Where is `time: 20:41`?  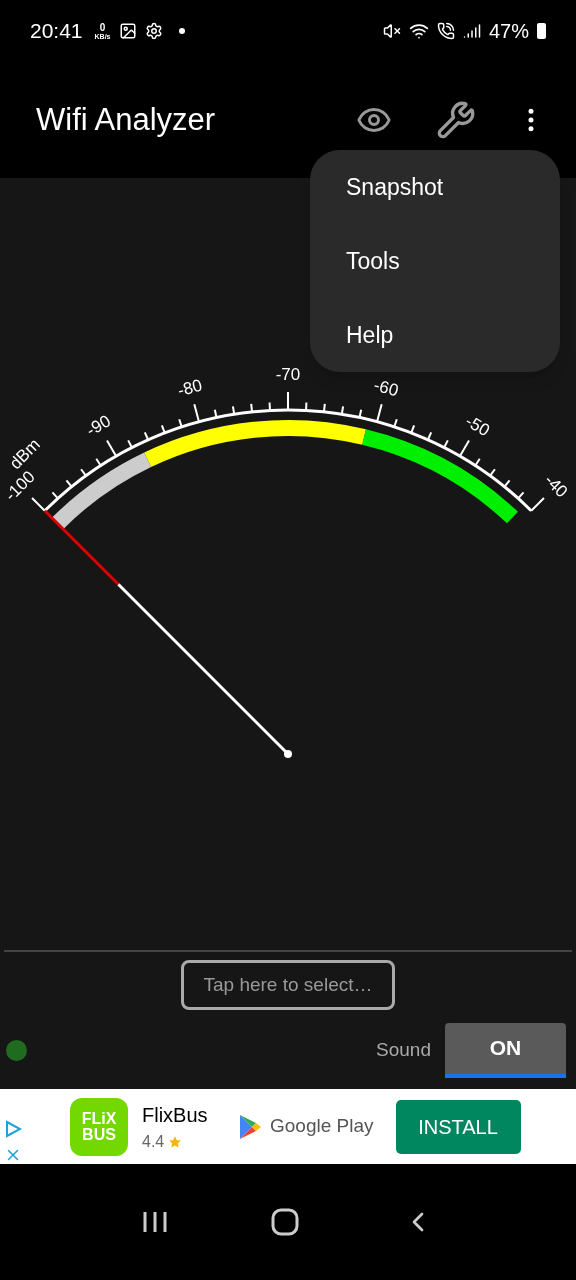
time: 20:41 is located at coordinates (56, 31).